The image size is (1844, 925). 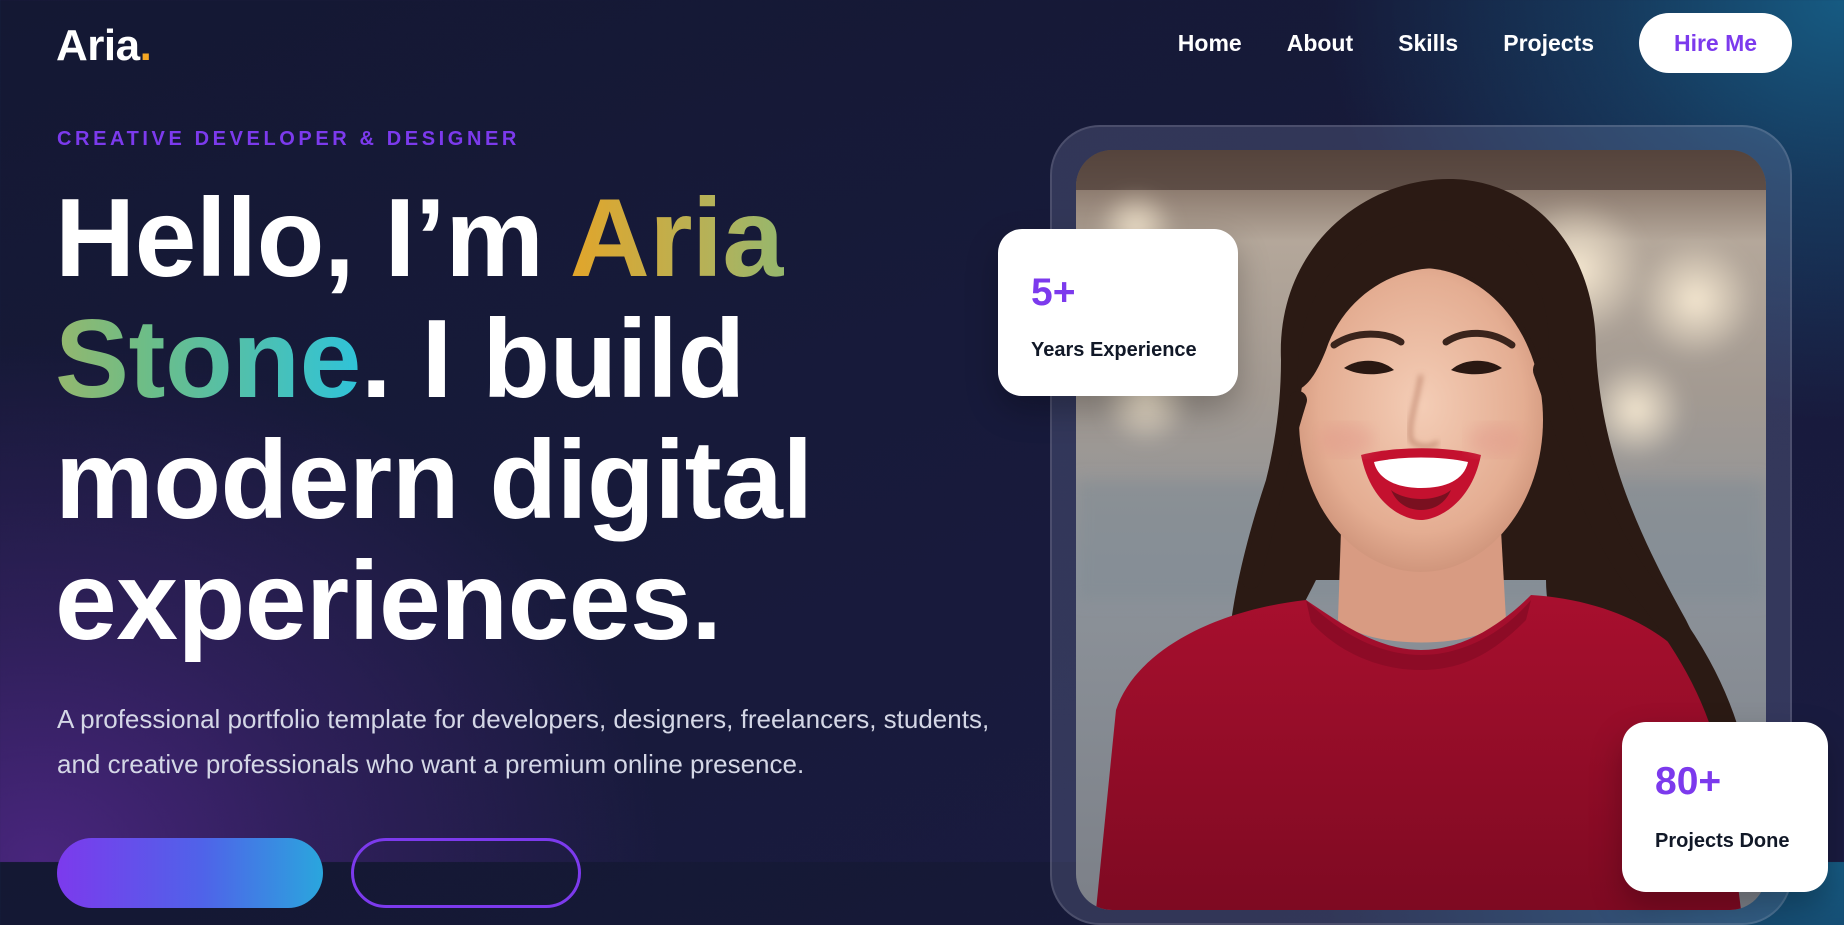 What do you see at coordinates (1715, 43) in the screenshot?
I see `hire-me-button: Hire Me` at bounding box center [1715, 43].